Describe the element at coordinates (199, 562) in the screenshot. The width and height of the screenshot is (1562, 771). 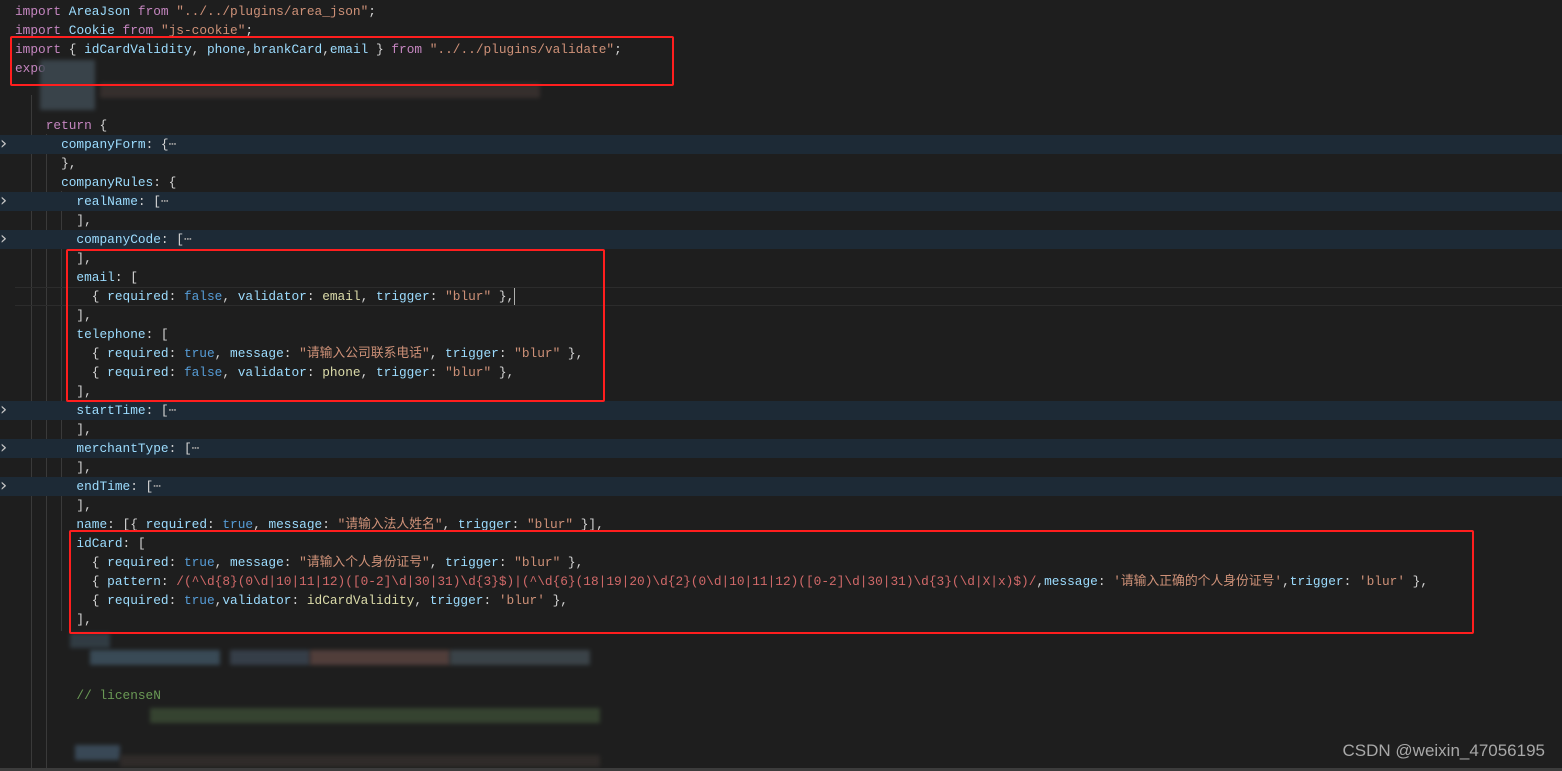
I see `code-token: true` at that location.